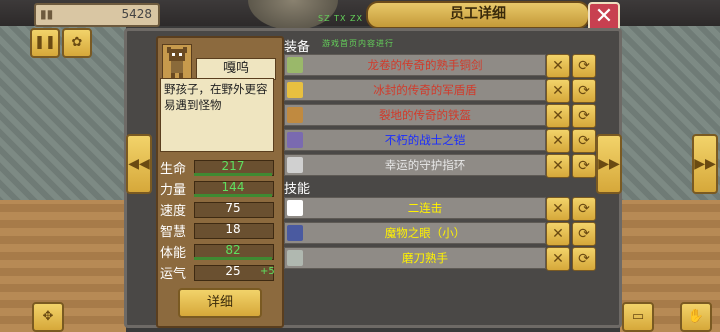 This screenshot has width=720, height=332. Describe the element at coordinates (233, 229) in the screenshot. I see `stat-value: 18` at that location.